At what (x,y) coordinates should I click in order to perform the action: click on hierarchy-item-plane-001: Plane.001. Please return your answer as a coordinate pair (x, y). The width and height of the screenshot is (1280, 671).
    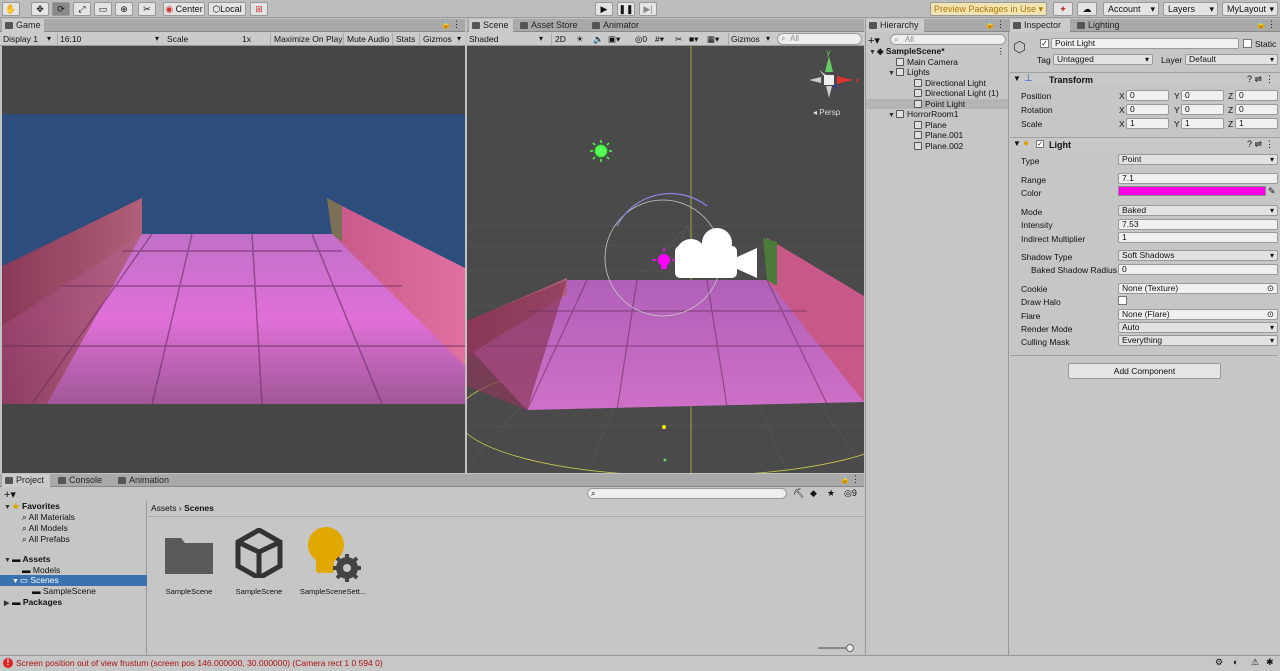
    Looking at the image, I should click on (938, 135).